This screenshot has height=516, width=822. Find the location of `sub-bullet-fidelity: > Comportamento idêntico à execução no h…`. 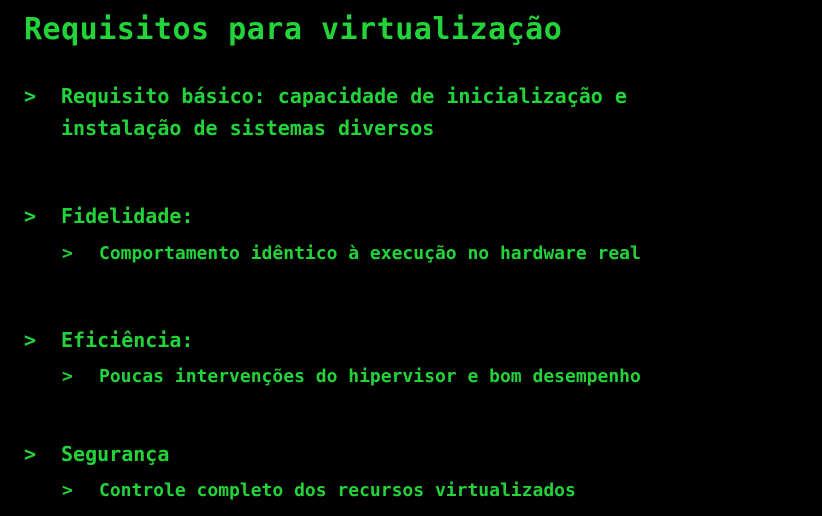

sub-bullet-fidelity: > Comportamento idêntico à execução no h… is located at coordinates (351, 254).